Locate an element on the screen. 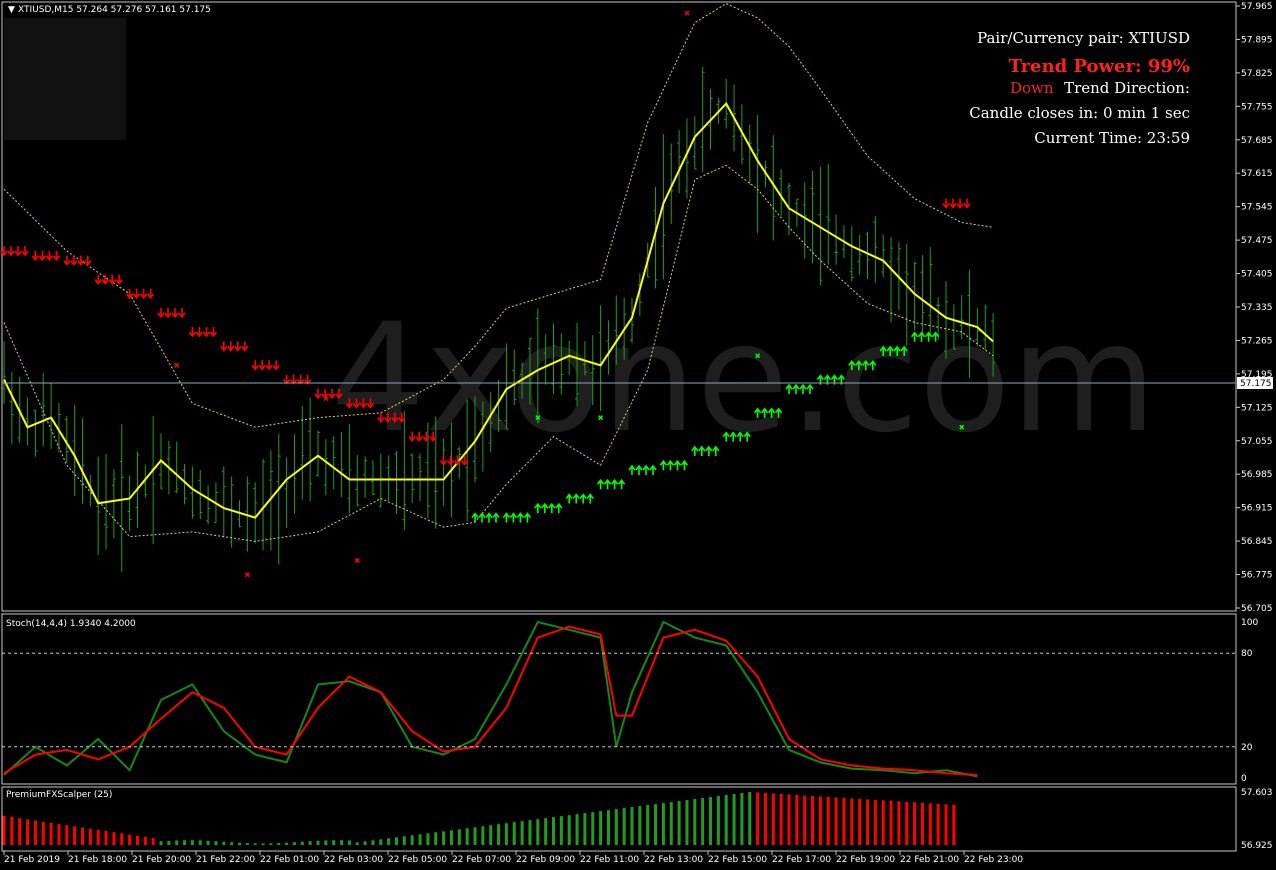  x-tick-label: 22 Feb 03:00 is located at coordinates (353, 860).